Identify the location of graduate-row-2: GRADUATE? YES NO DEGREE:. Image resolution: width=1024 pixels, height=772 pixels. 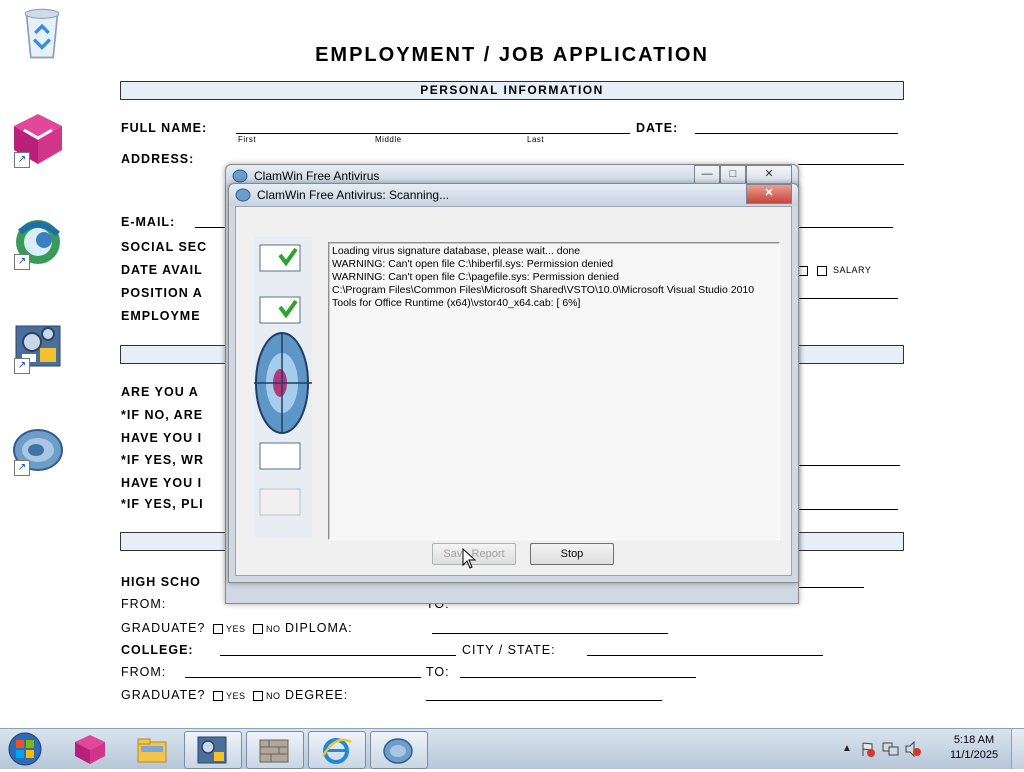
(234, 695).